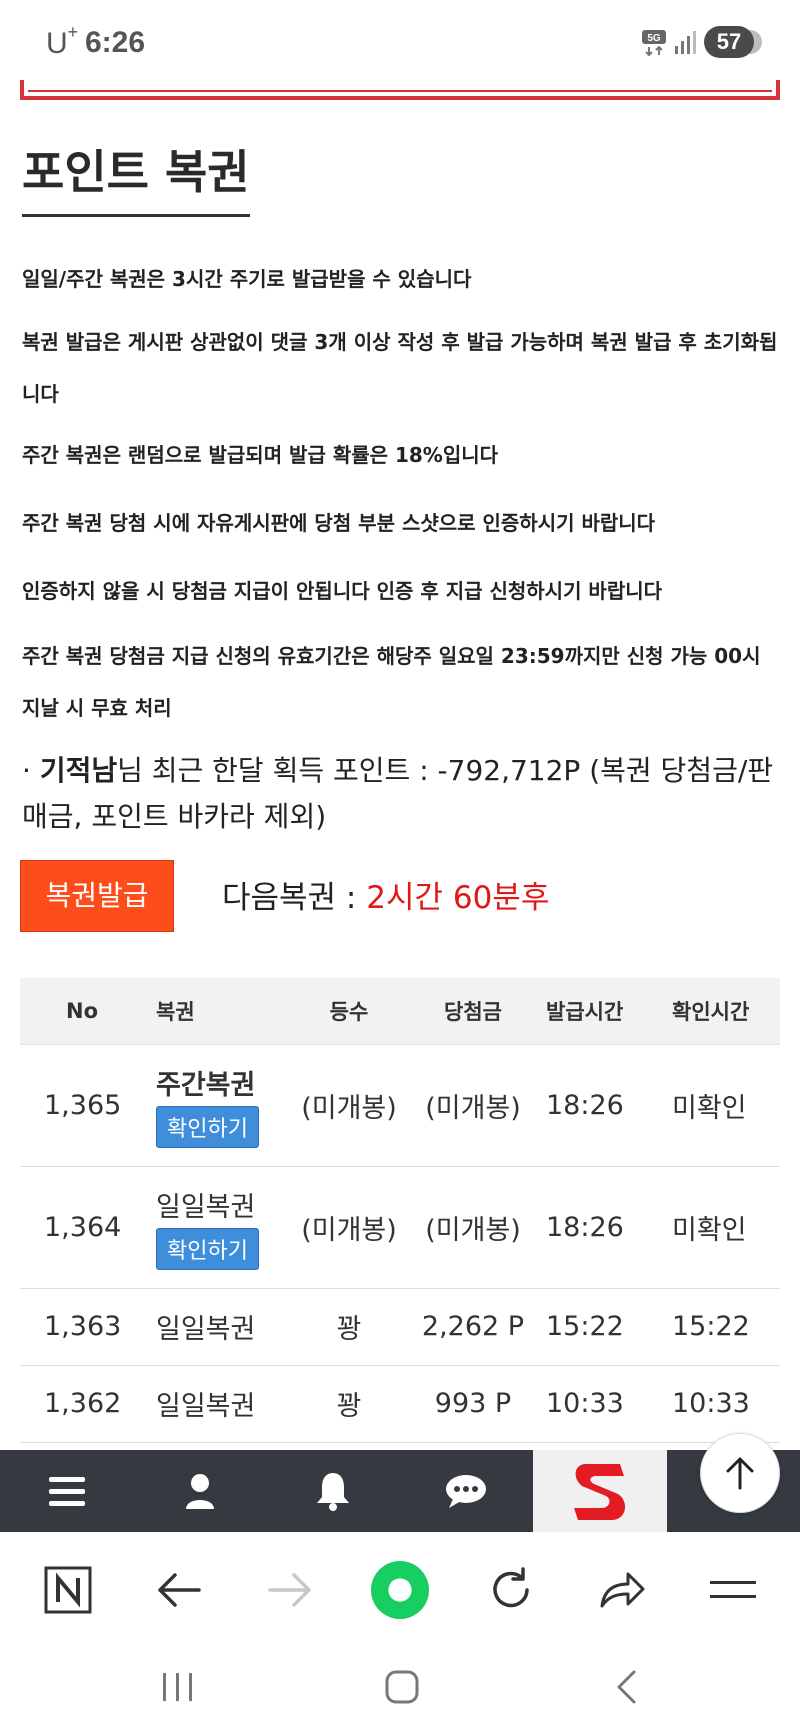 The image size is (800, 1734). I want to click on rule-item: 주간 복권은 랜덤으로 발급되며 발급 확률은 18%입니다, so click(260, 455).